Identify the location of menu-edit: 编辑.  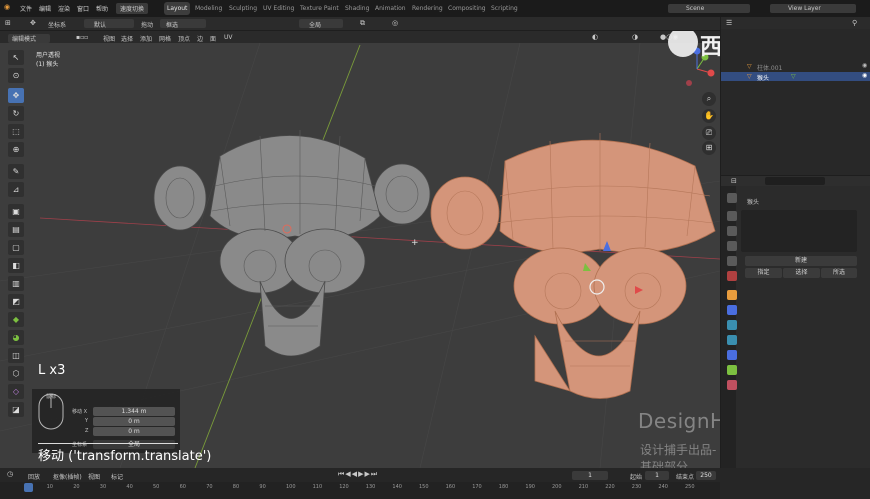
(45, 8).